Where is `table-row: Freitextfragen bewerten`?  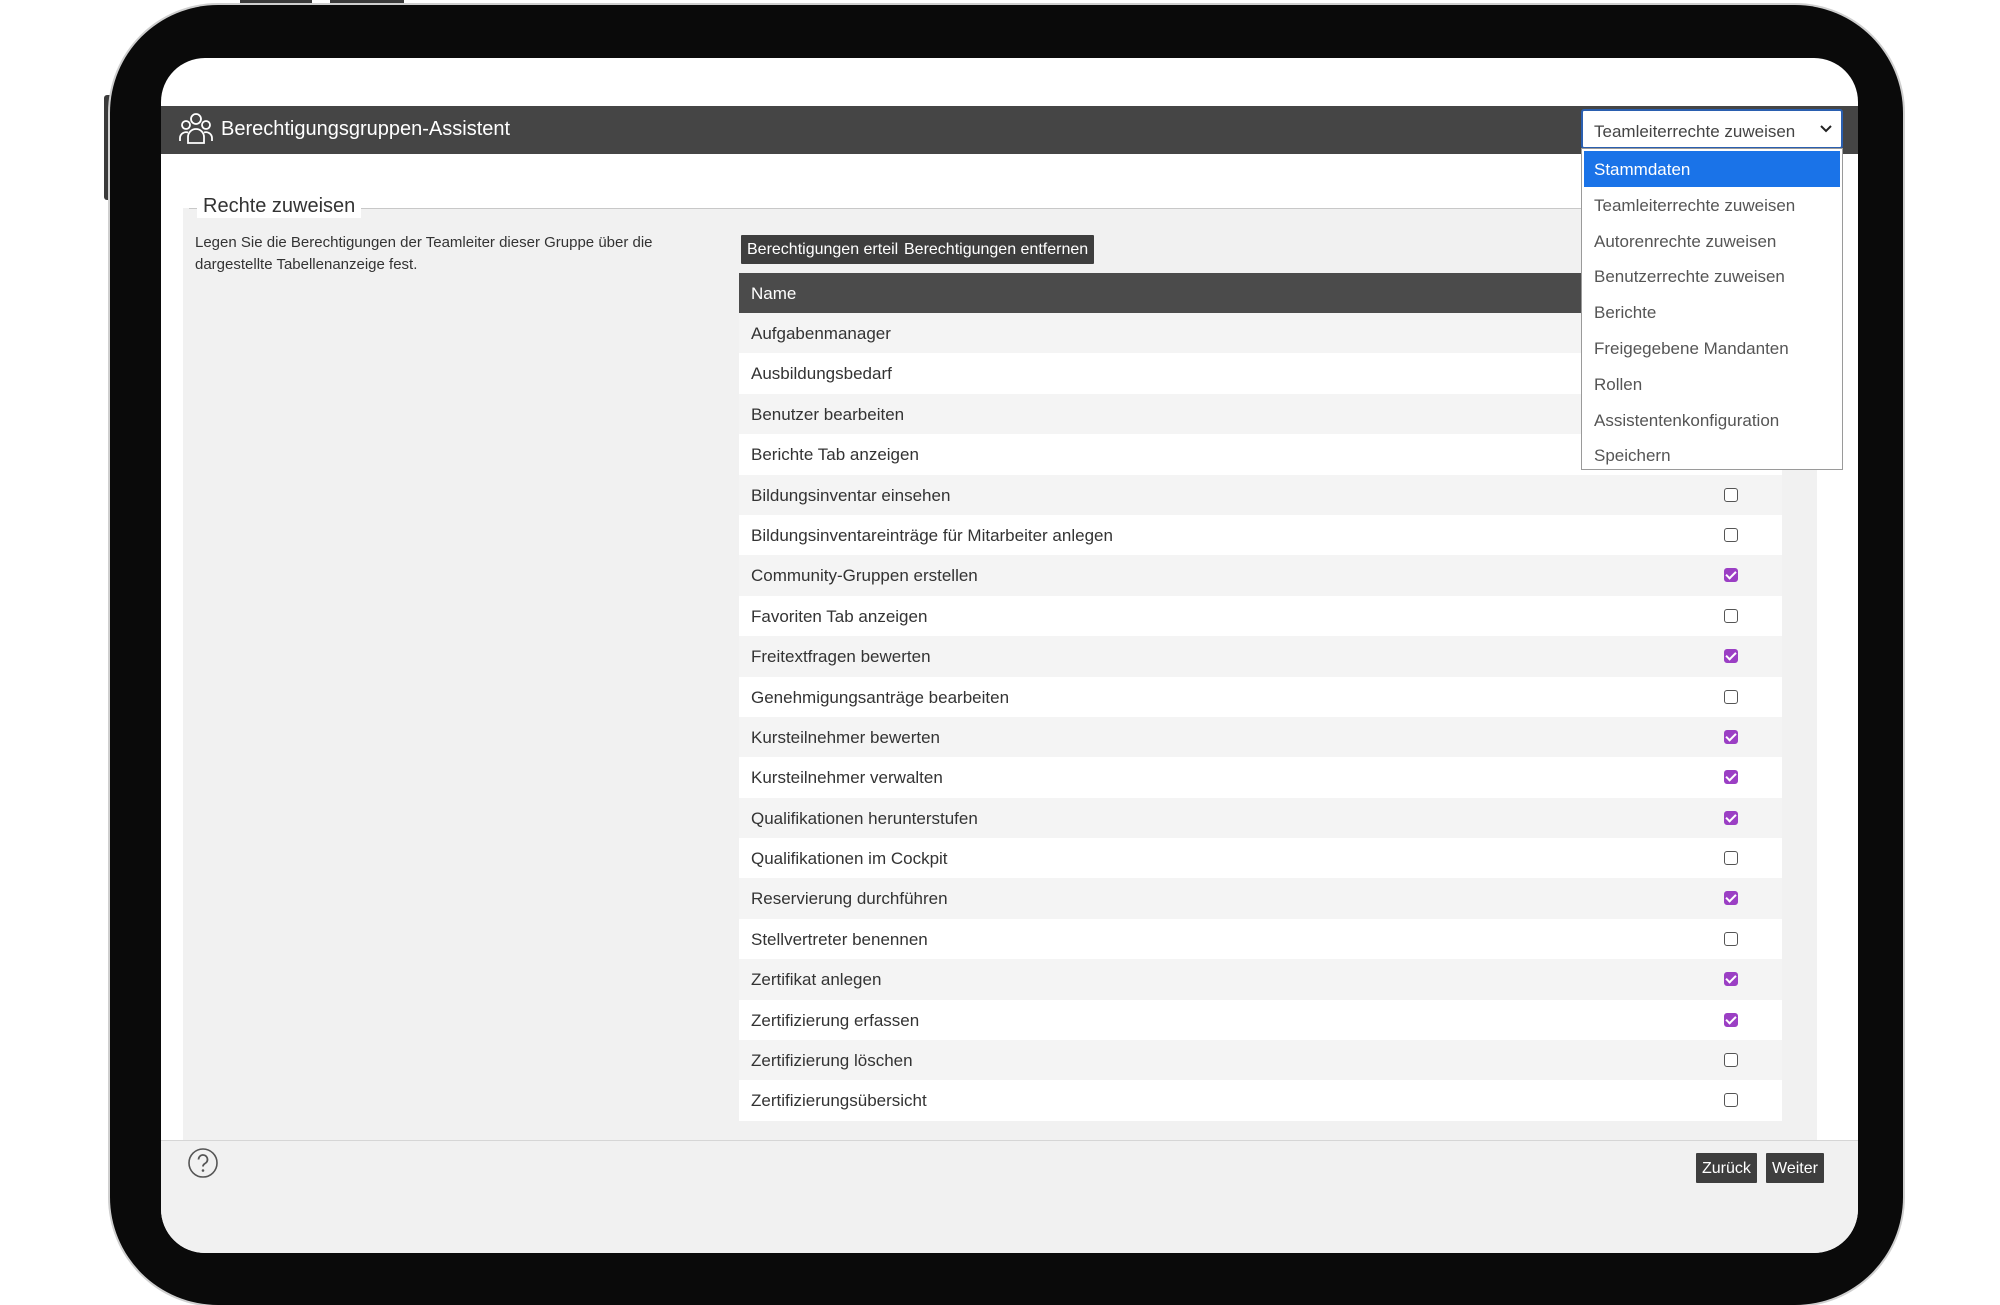
table-row: Freitextfragen bewerten is located at coordinates (1260, 656).